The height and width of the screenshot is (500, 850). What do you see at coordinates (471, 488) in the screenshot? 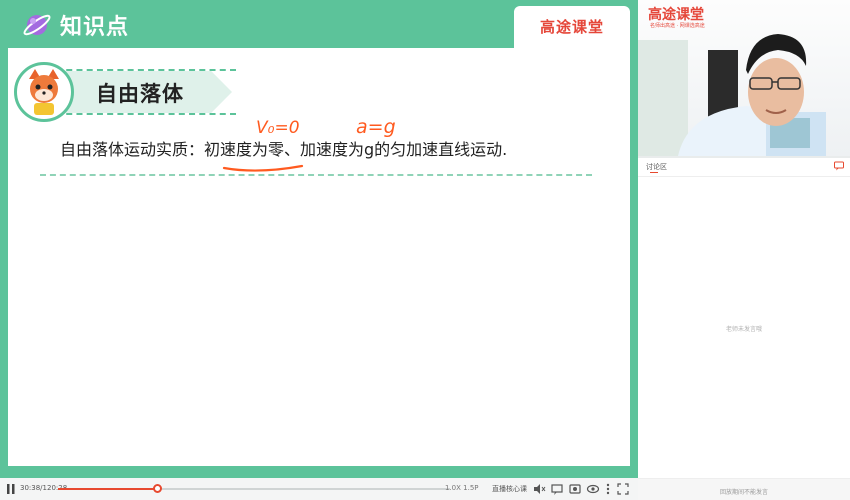
I see `speed-value: 1.5P` at bounding box center [471, 488].